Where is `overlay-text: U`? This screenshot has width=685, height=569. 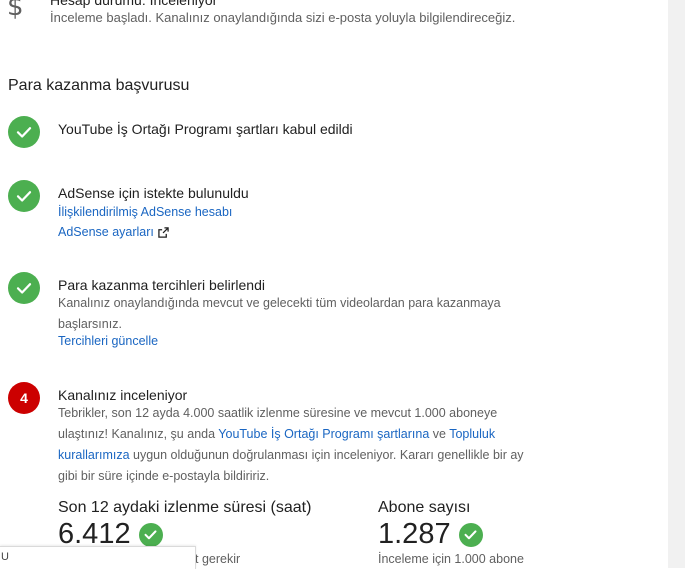 overlay-text: U is located at coordinates (5, 557).